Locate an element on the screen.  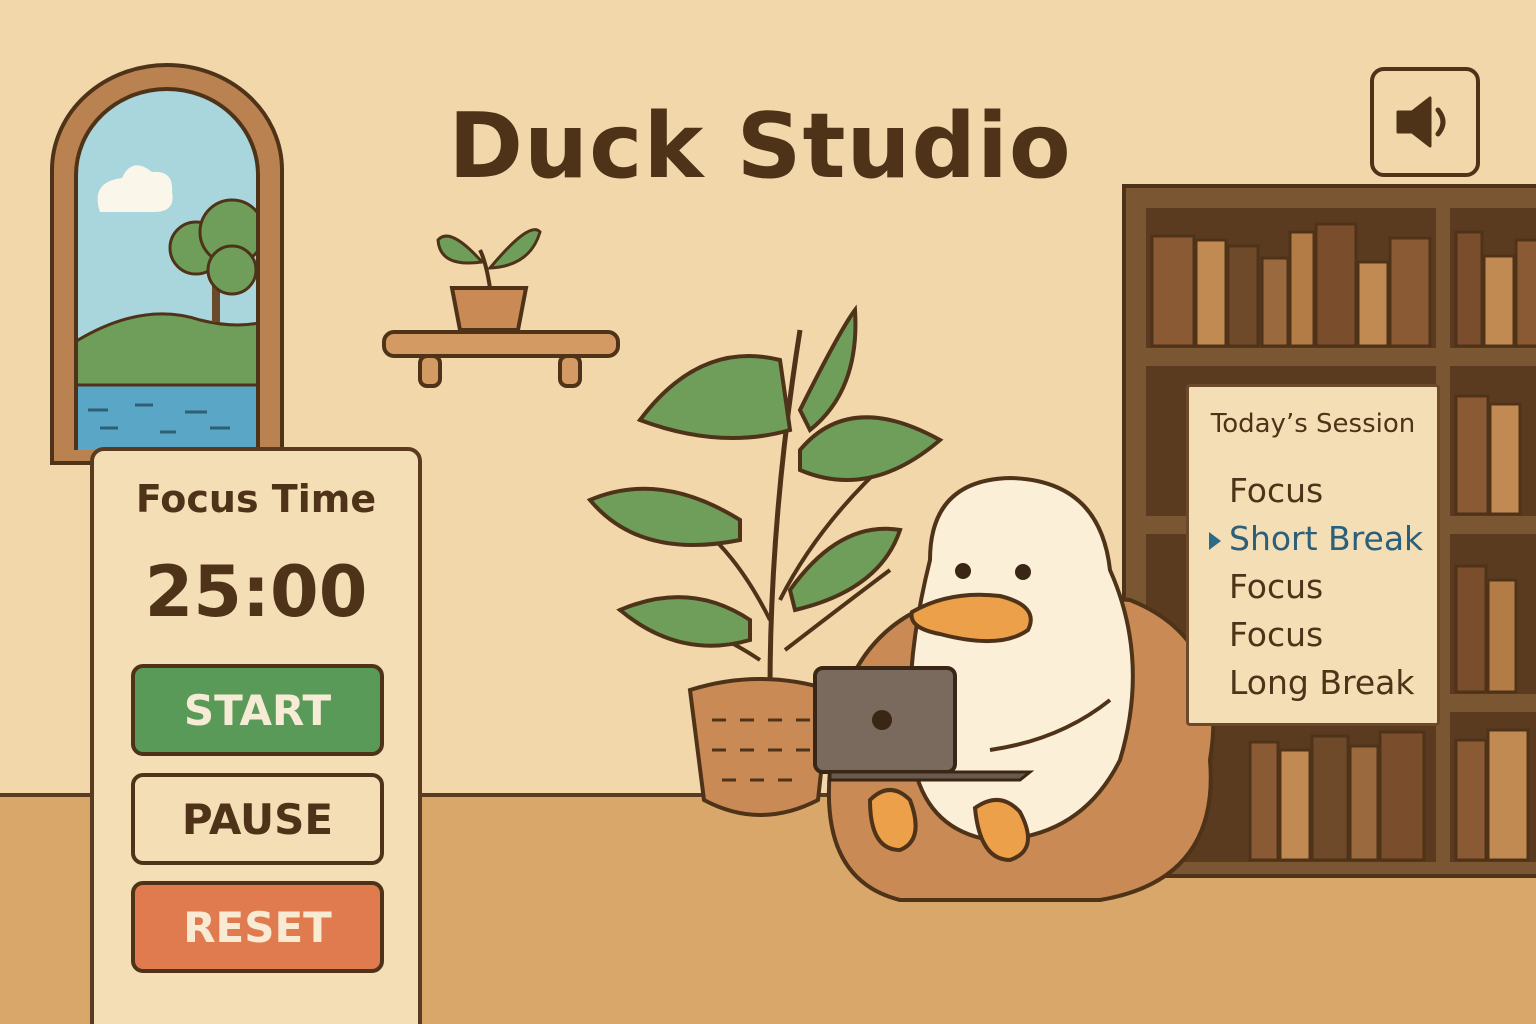
session-item: Short Break is located at coordinates (1313, 539).